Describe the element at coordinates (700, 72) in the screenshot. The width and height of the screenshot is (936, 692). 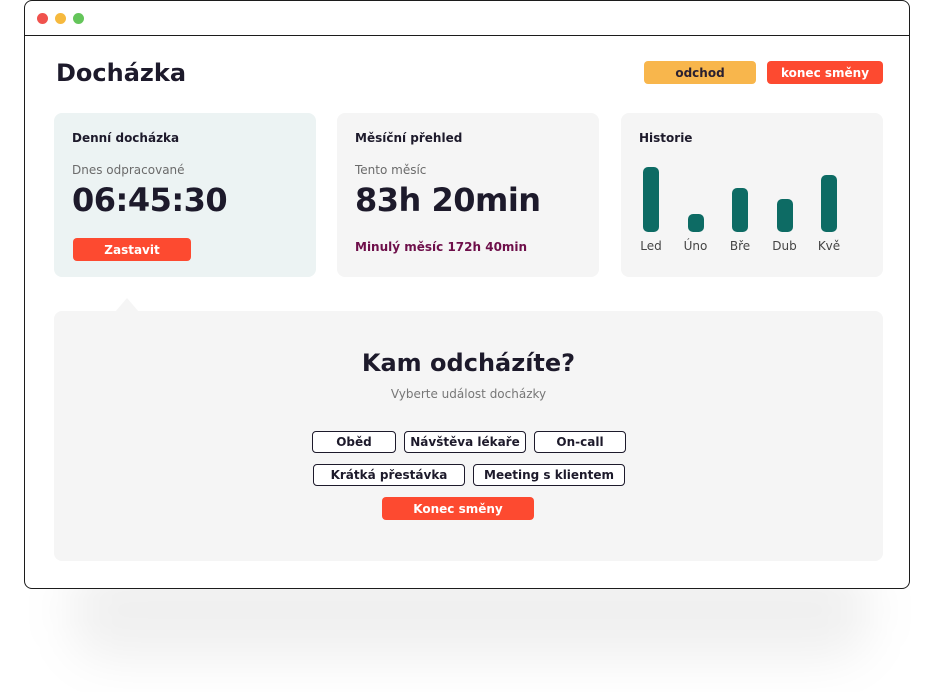
I see `odchod-button: odchod` at that location.